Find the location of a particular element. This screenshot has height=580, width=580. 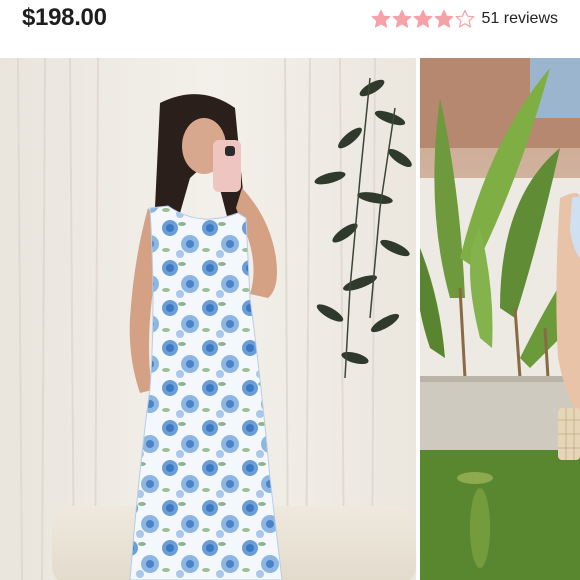

reviews-count-link: 51 reviews is located at coordinates (520, 19).